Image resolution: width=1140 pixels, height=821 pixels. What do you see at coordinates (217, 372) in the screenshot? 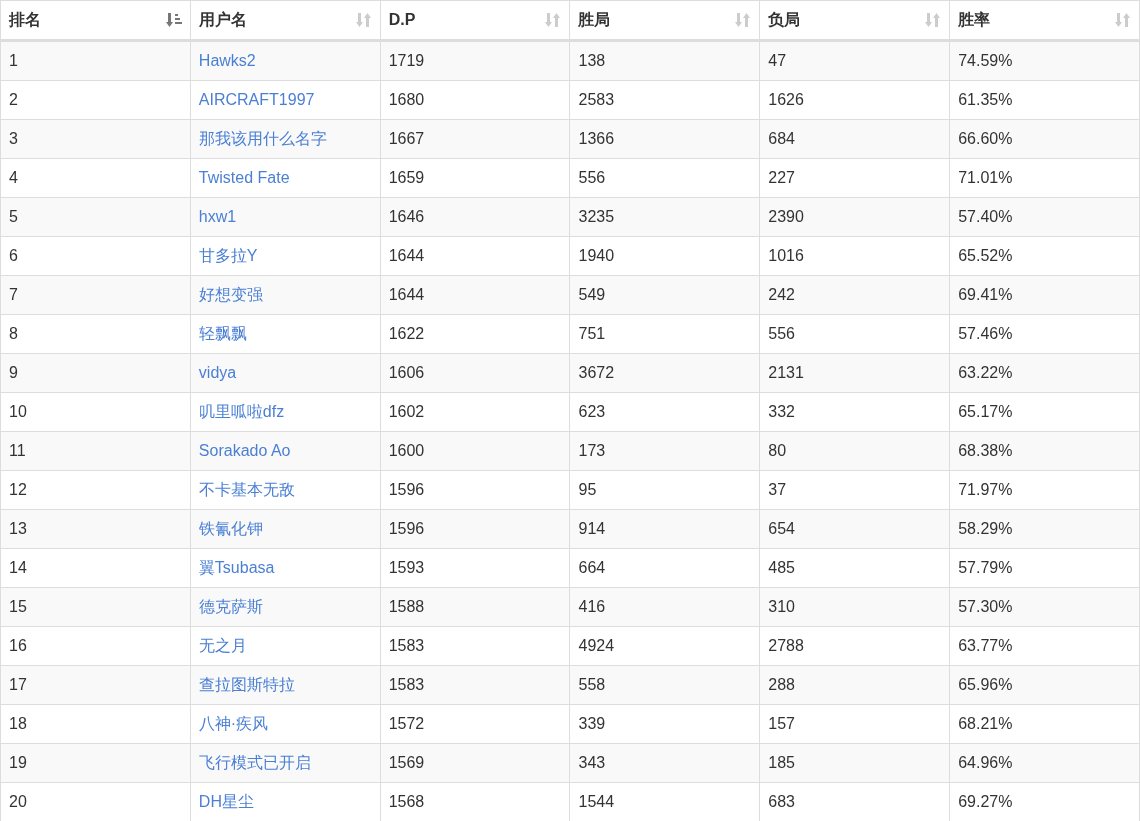
I see `username-link: vidya` at bounding box center [217, 372].